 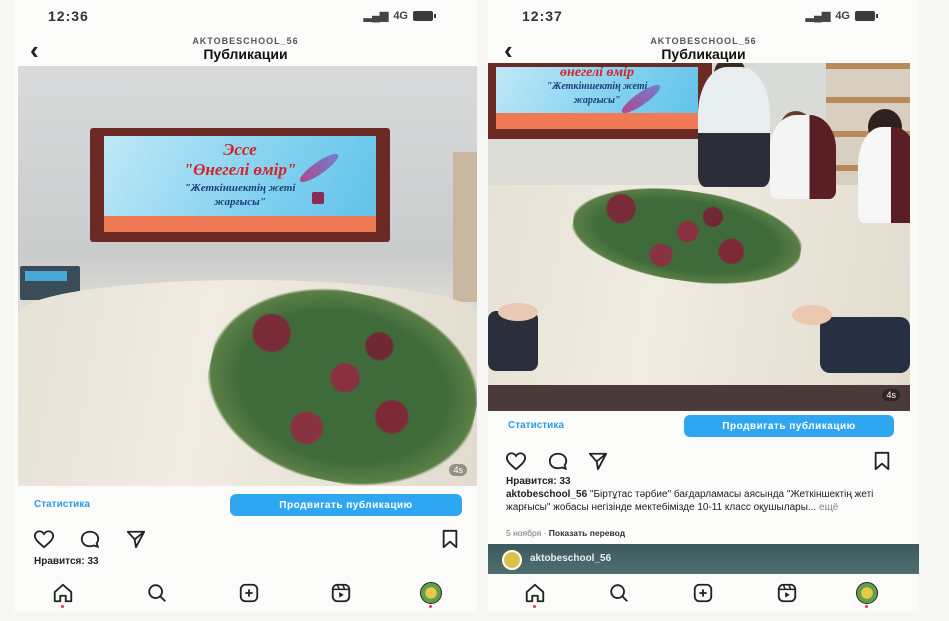 What do you see at coordinates (318, 198) in the screenshot?
I see `inkpot-icon` at bounding box center [318, 198].